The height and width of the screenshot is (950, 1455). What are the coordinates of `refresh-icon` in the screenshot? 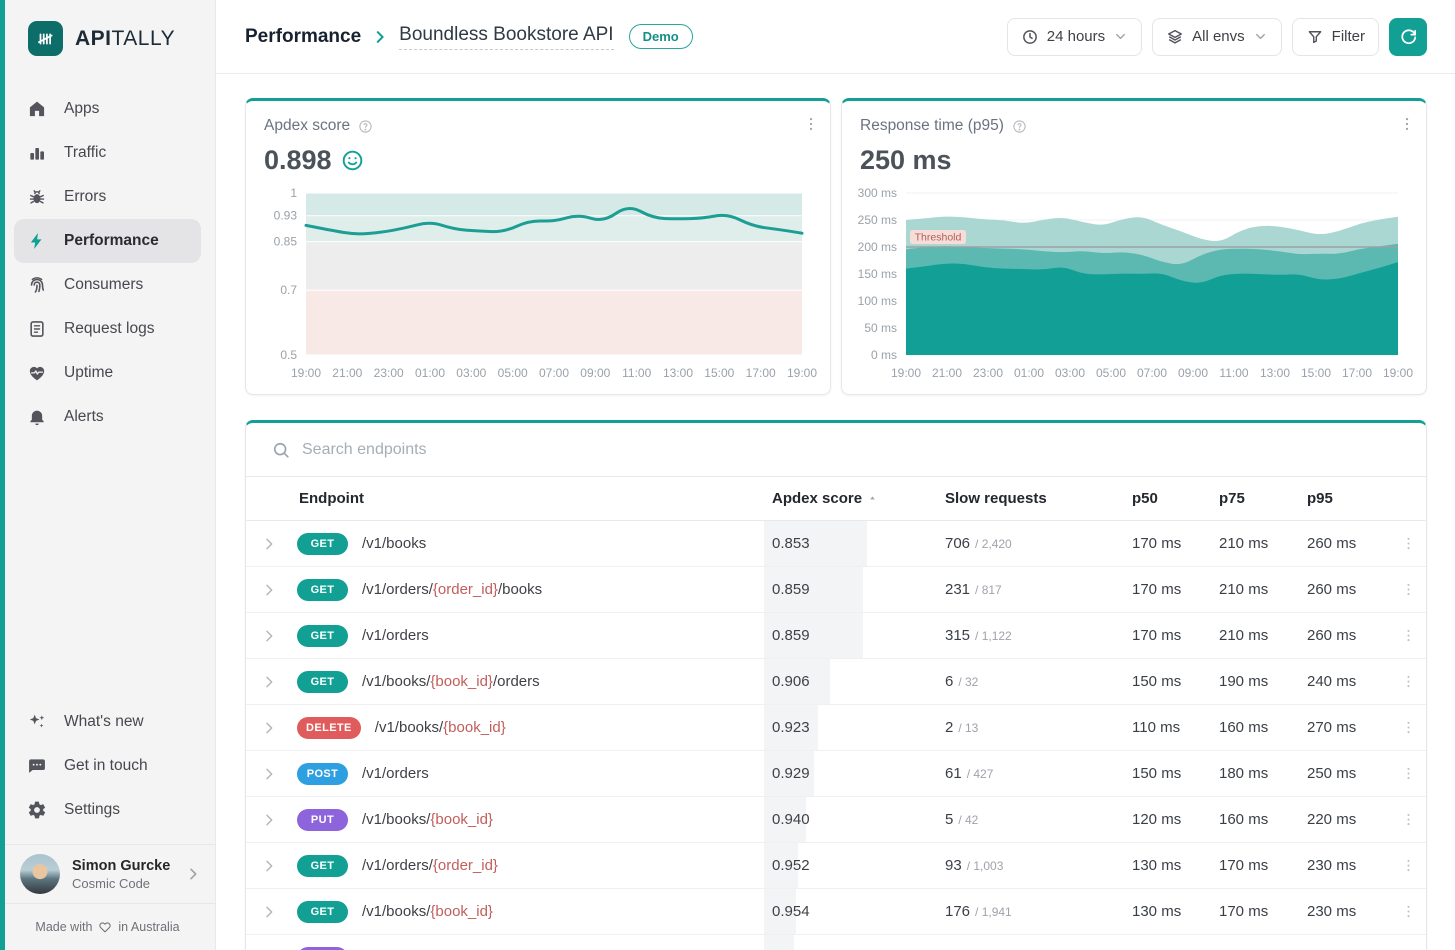 It's located at (1408, 36).